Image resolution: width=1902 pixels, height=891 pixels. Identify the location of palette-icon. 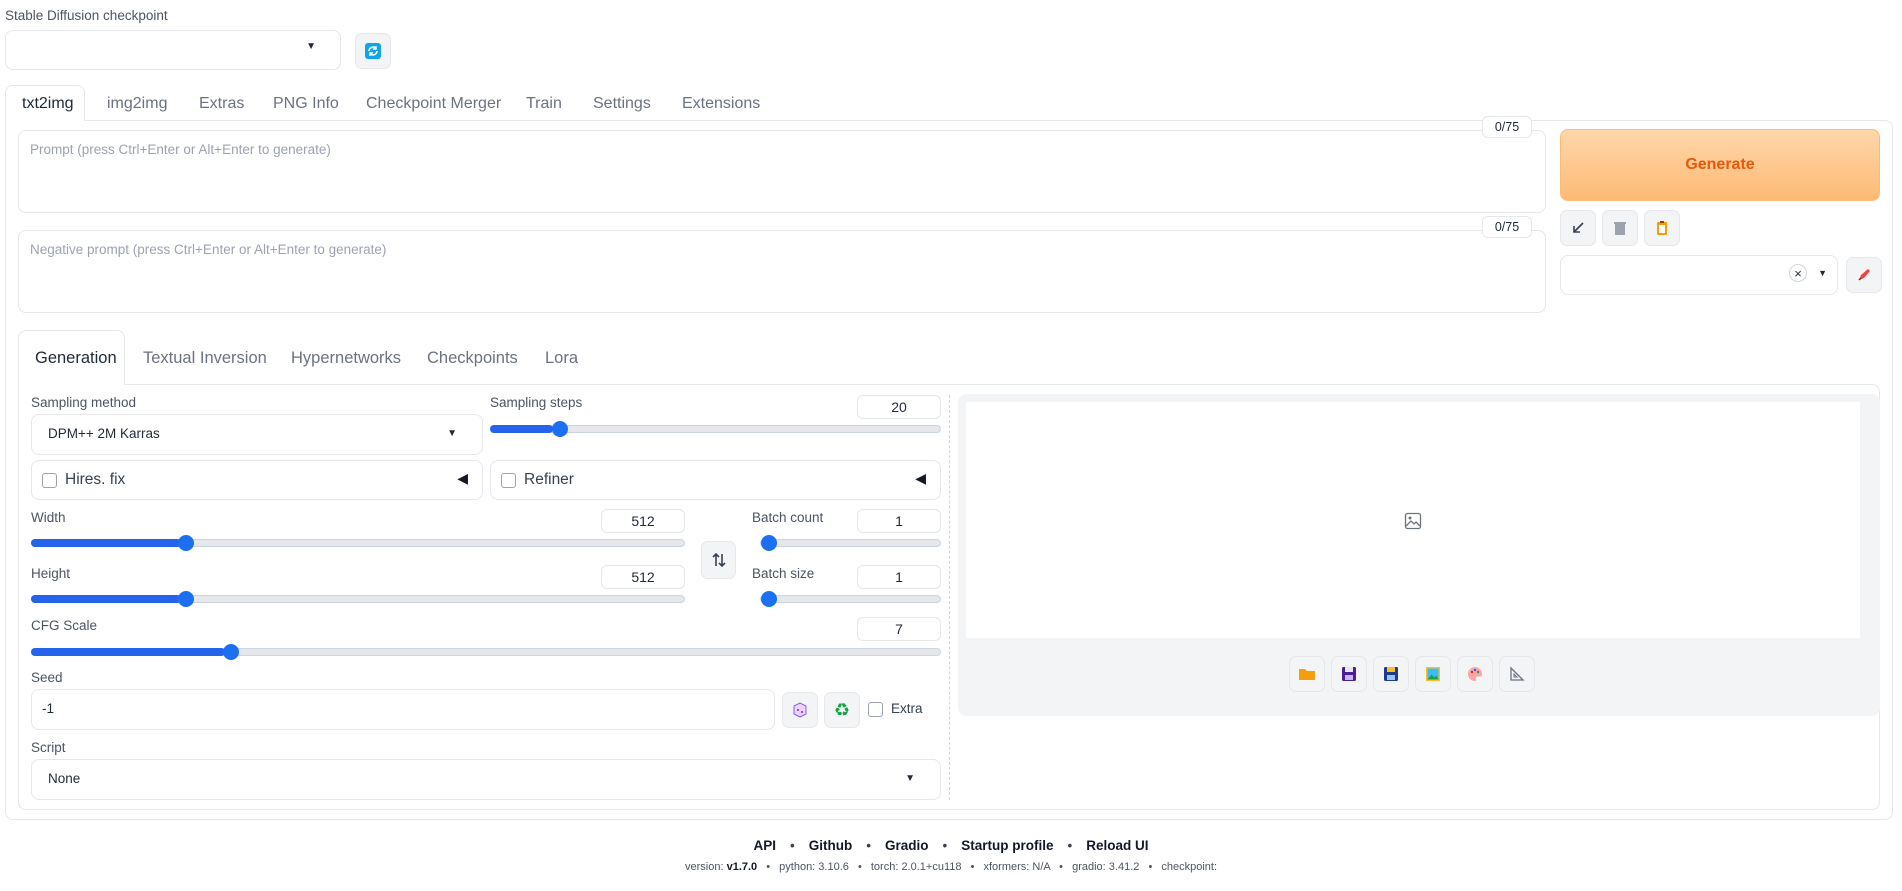
(1475, 674).